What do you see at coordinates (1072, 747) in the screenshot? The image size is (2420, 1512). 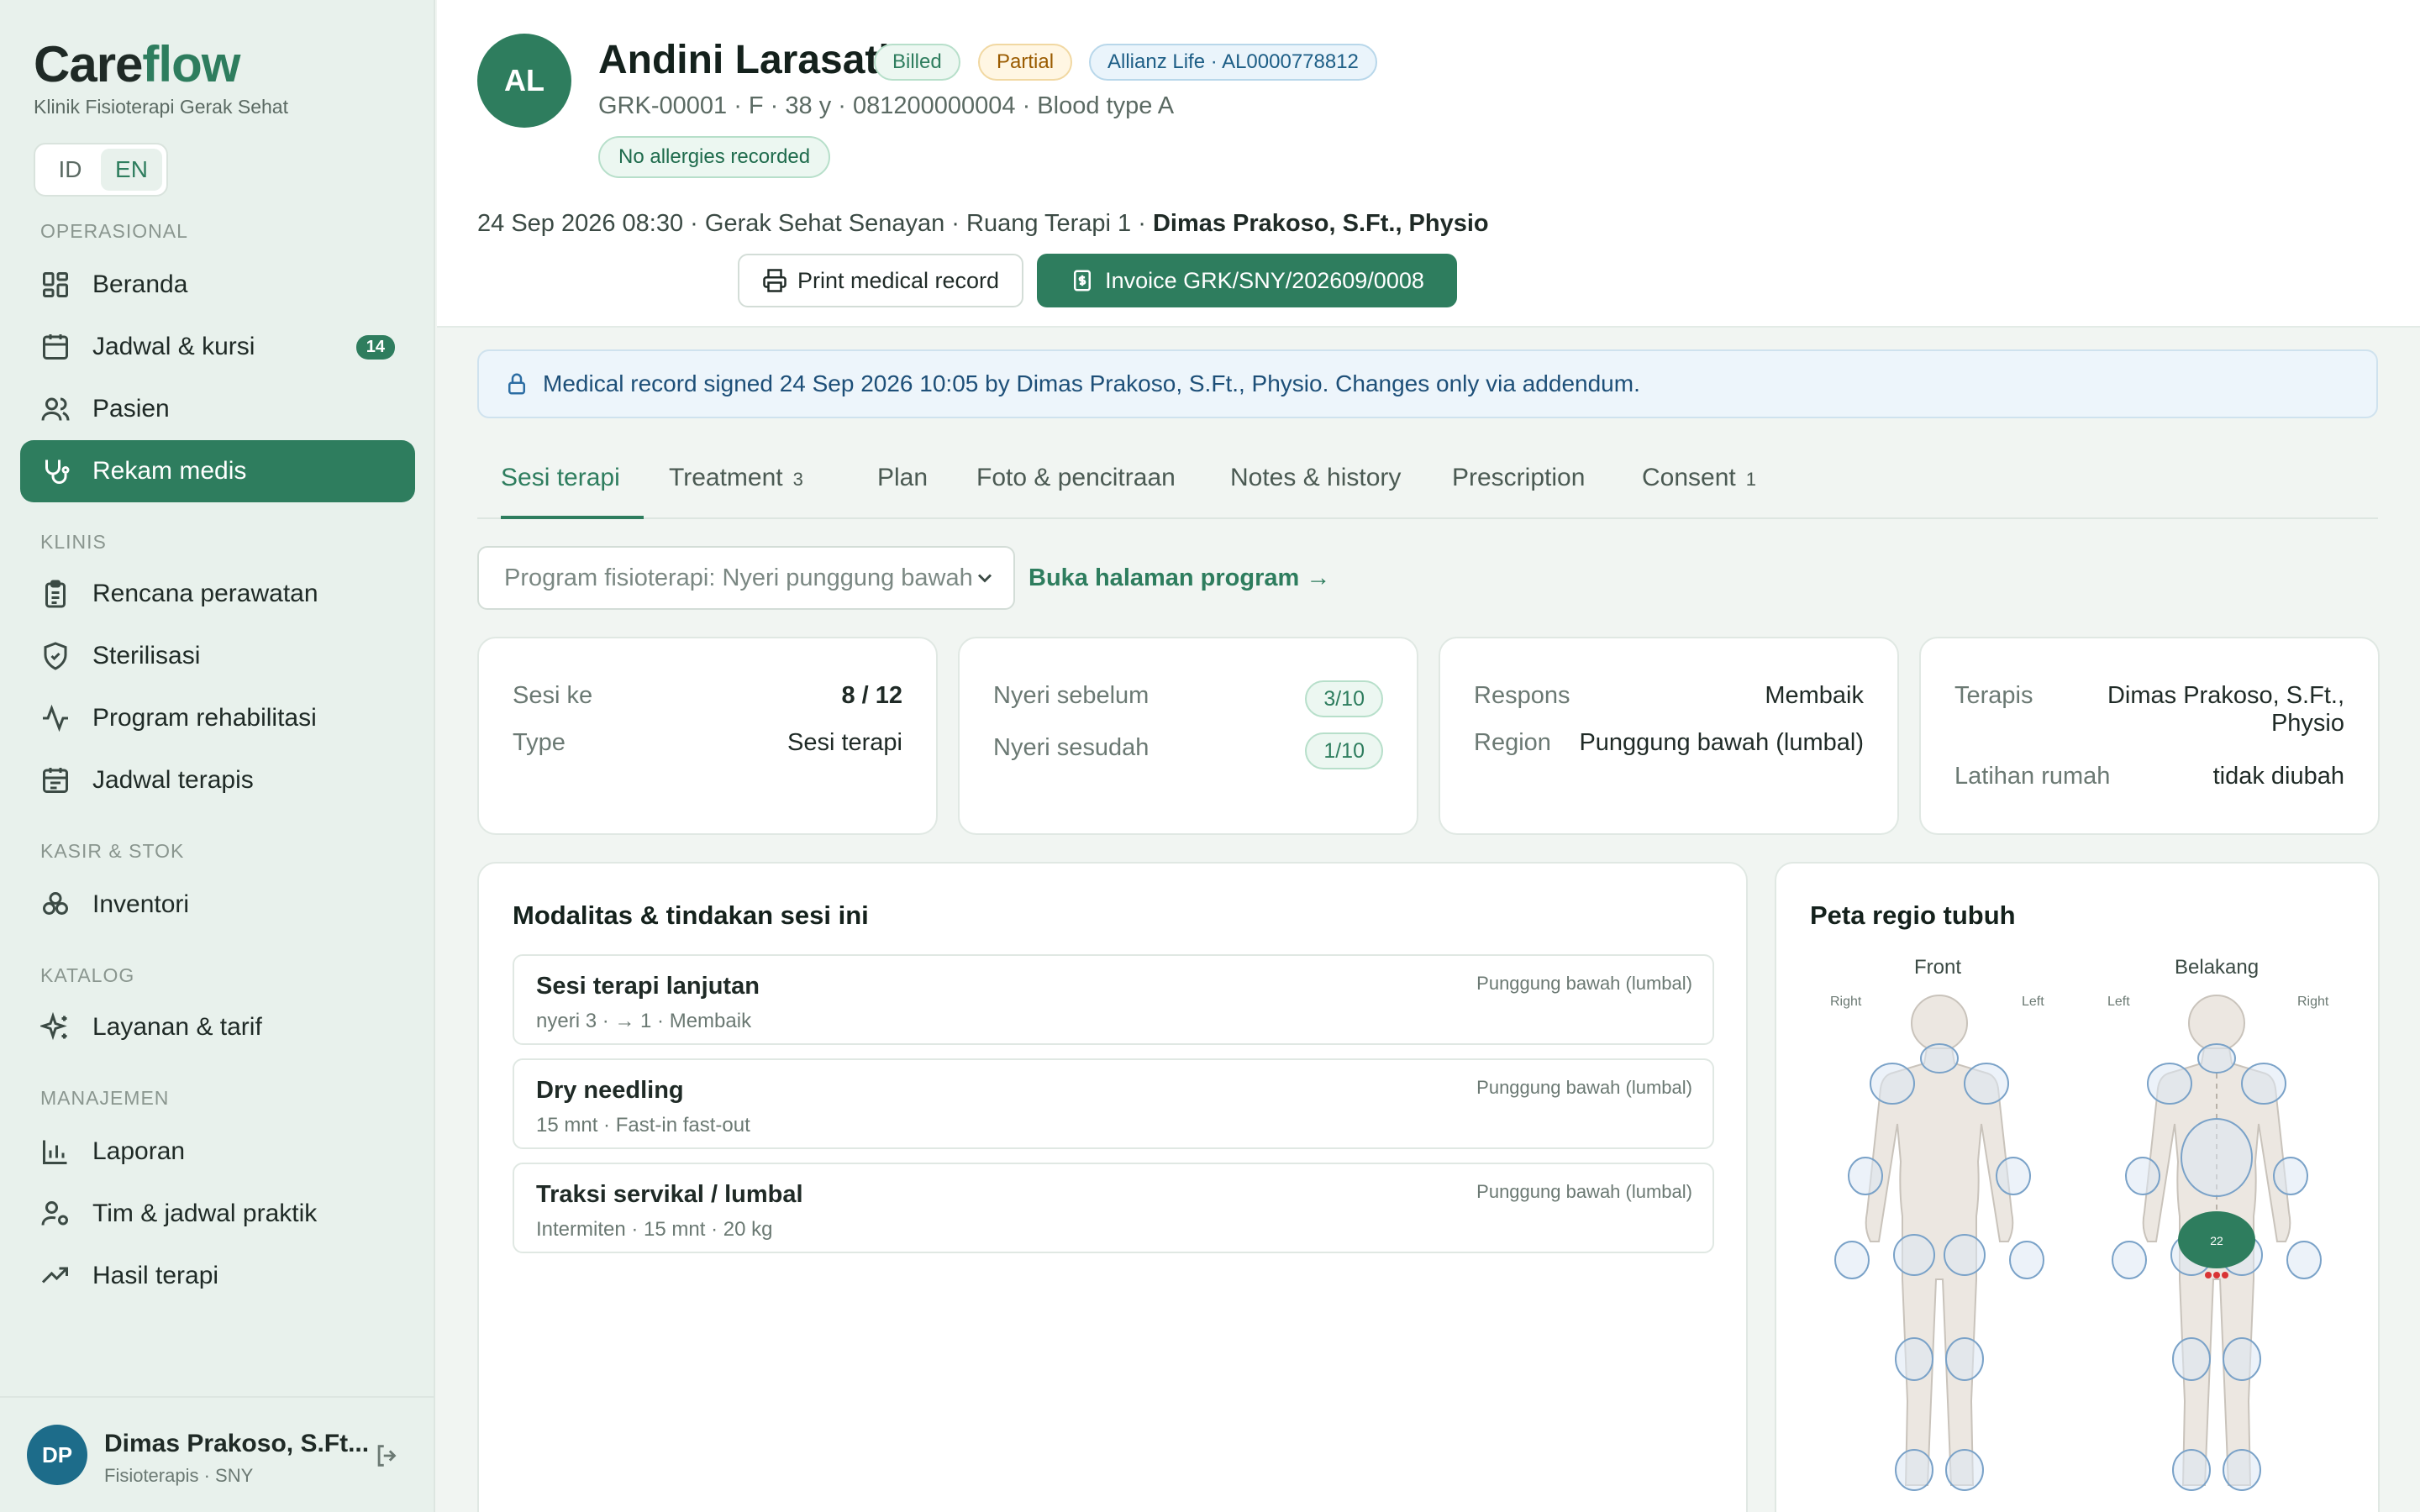 I see `pain-after-label: Nyeri sesudah` at bounding box center [1072, 747].